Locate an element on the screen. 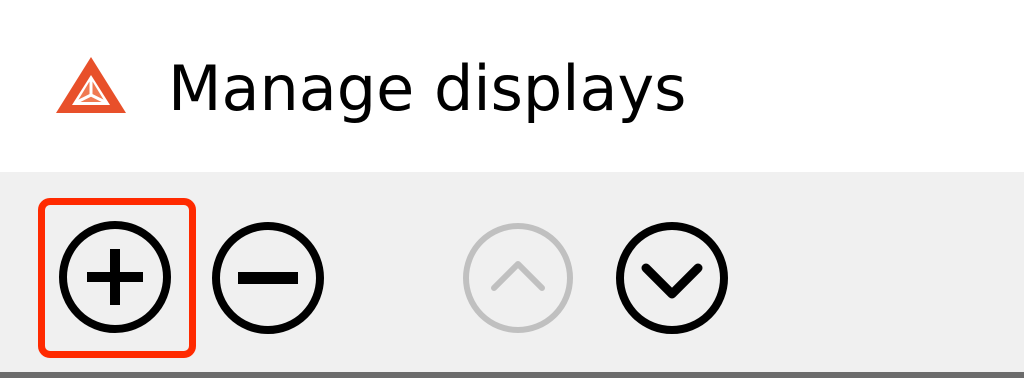  minus-circle-icon is located at coordinates (268, 278).